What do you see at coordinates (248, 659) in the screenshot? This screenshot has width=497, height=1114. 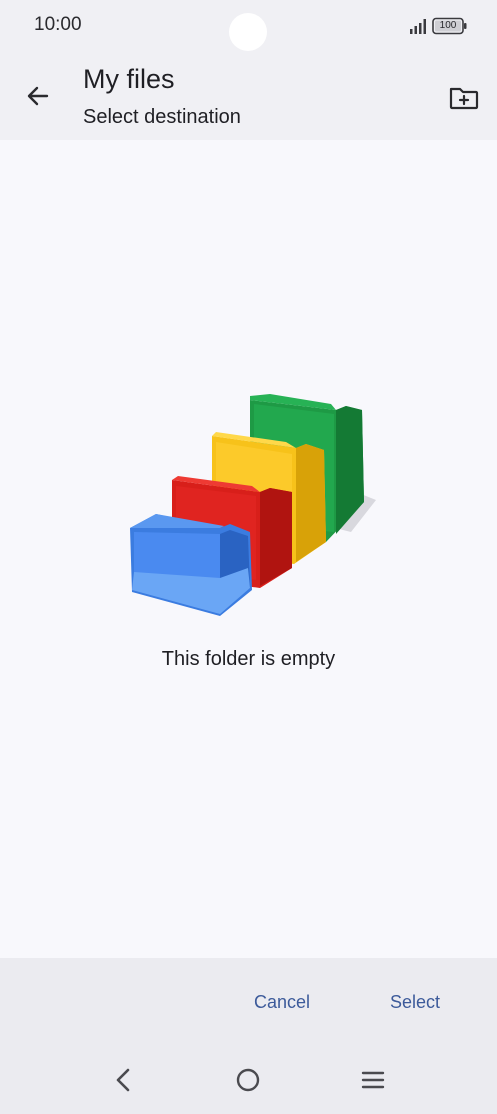 I see `empty-folder-message: This folder is empty` at bounding box center [248, 659].